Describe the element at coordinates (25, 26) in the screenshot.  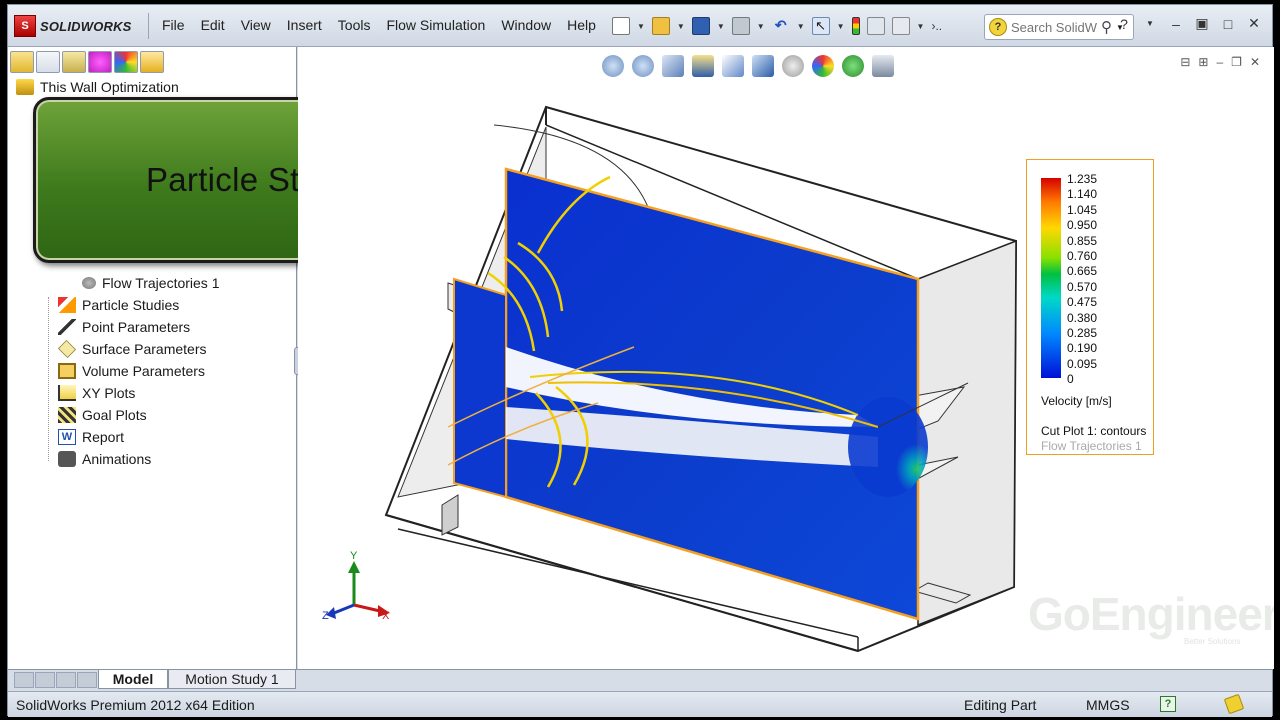
I see `solidworks-logo-icon: S` at that location.